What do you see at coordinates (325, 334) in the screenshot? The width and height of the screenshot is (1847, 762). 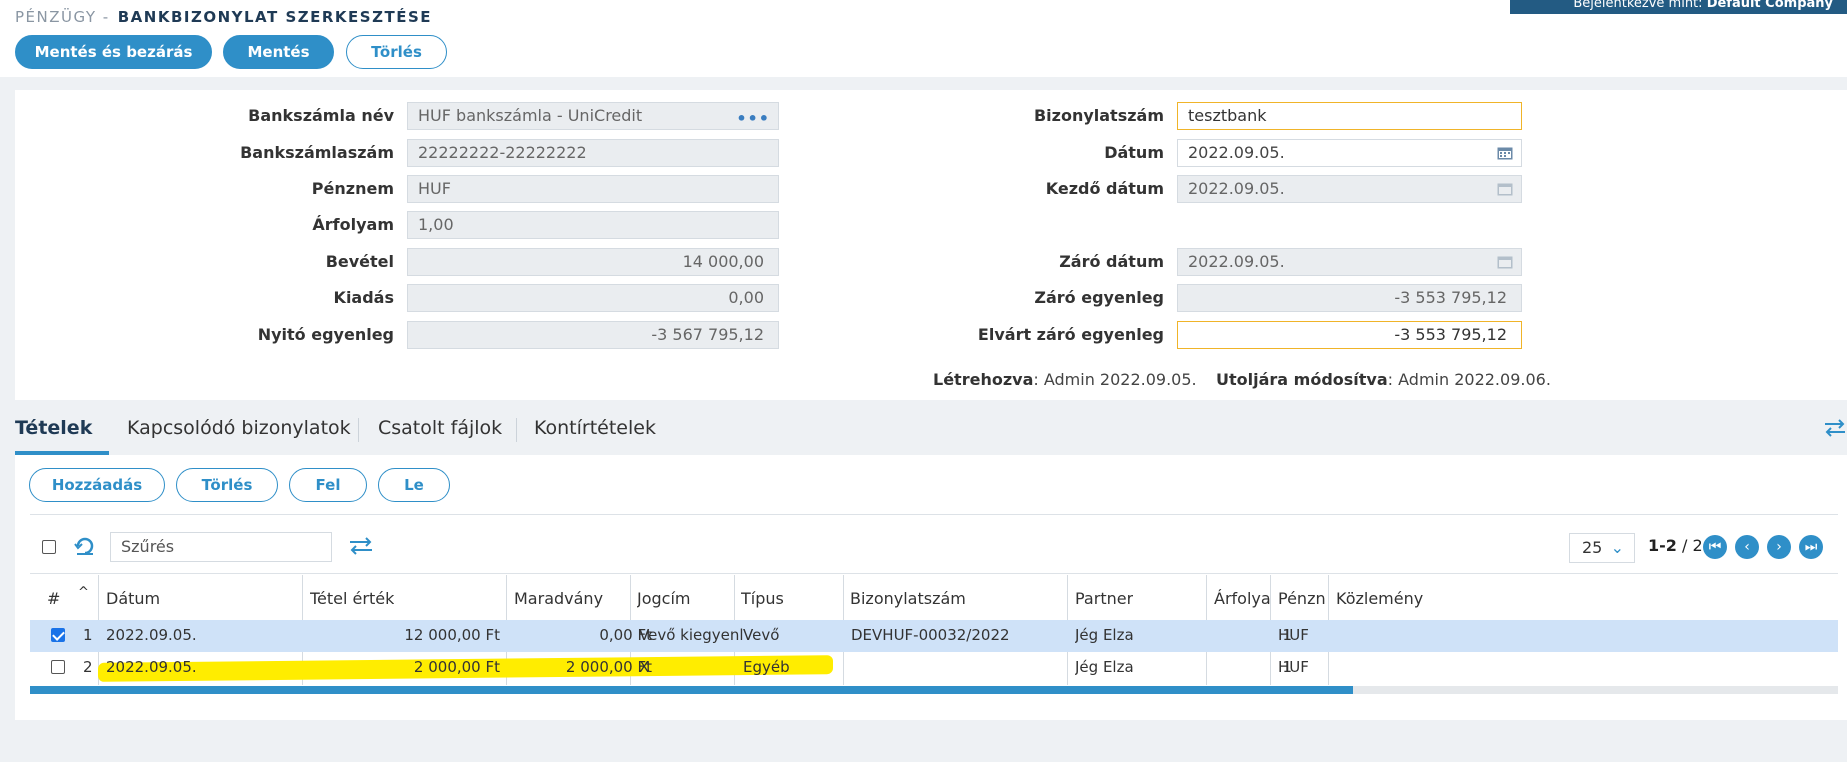 I see `opening-balance-label: Nyitó egyenleg` at bounding box center [325, 334].